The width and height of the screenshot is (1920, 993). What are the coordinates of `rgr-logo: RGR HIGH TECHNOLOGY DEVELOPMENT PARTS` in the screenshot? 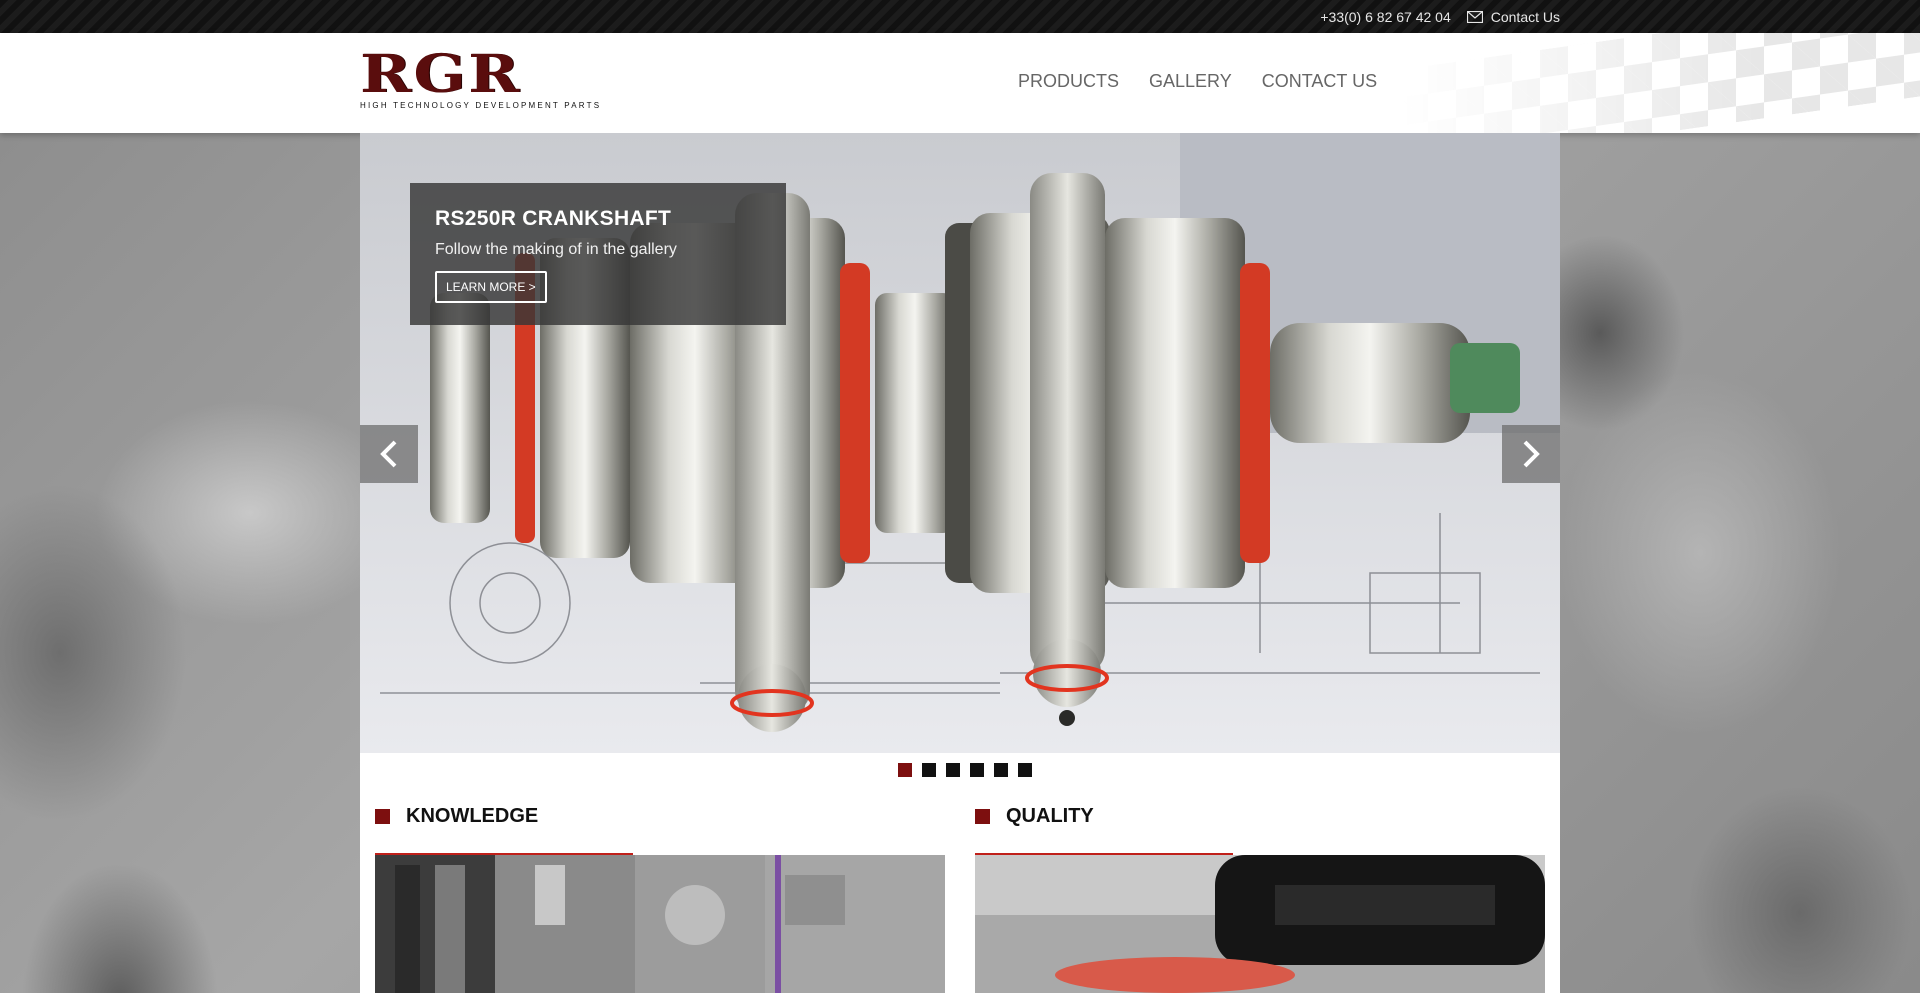 It's located at (479, 80).